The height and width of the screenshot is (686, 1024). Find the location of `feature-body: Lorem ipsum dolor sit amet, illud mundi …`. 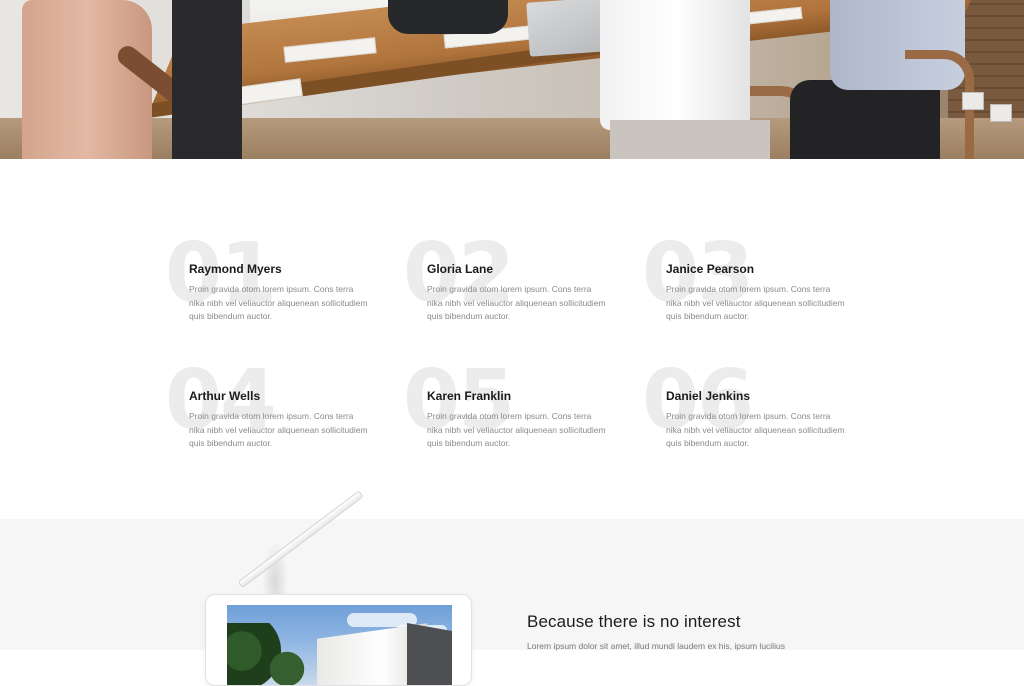

feature-body: Lorem ipsum dolor sit amet, illud mundi … is located at coordinates (656, 646).